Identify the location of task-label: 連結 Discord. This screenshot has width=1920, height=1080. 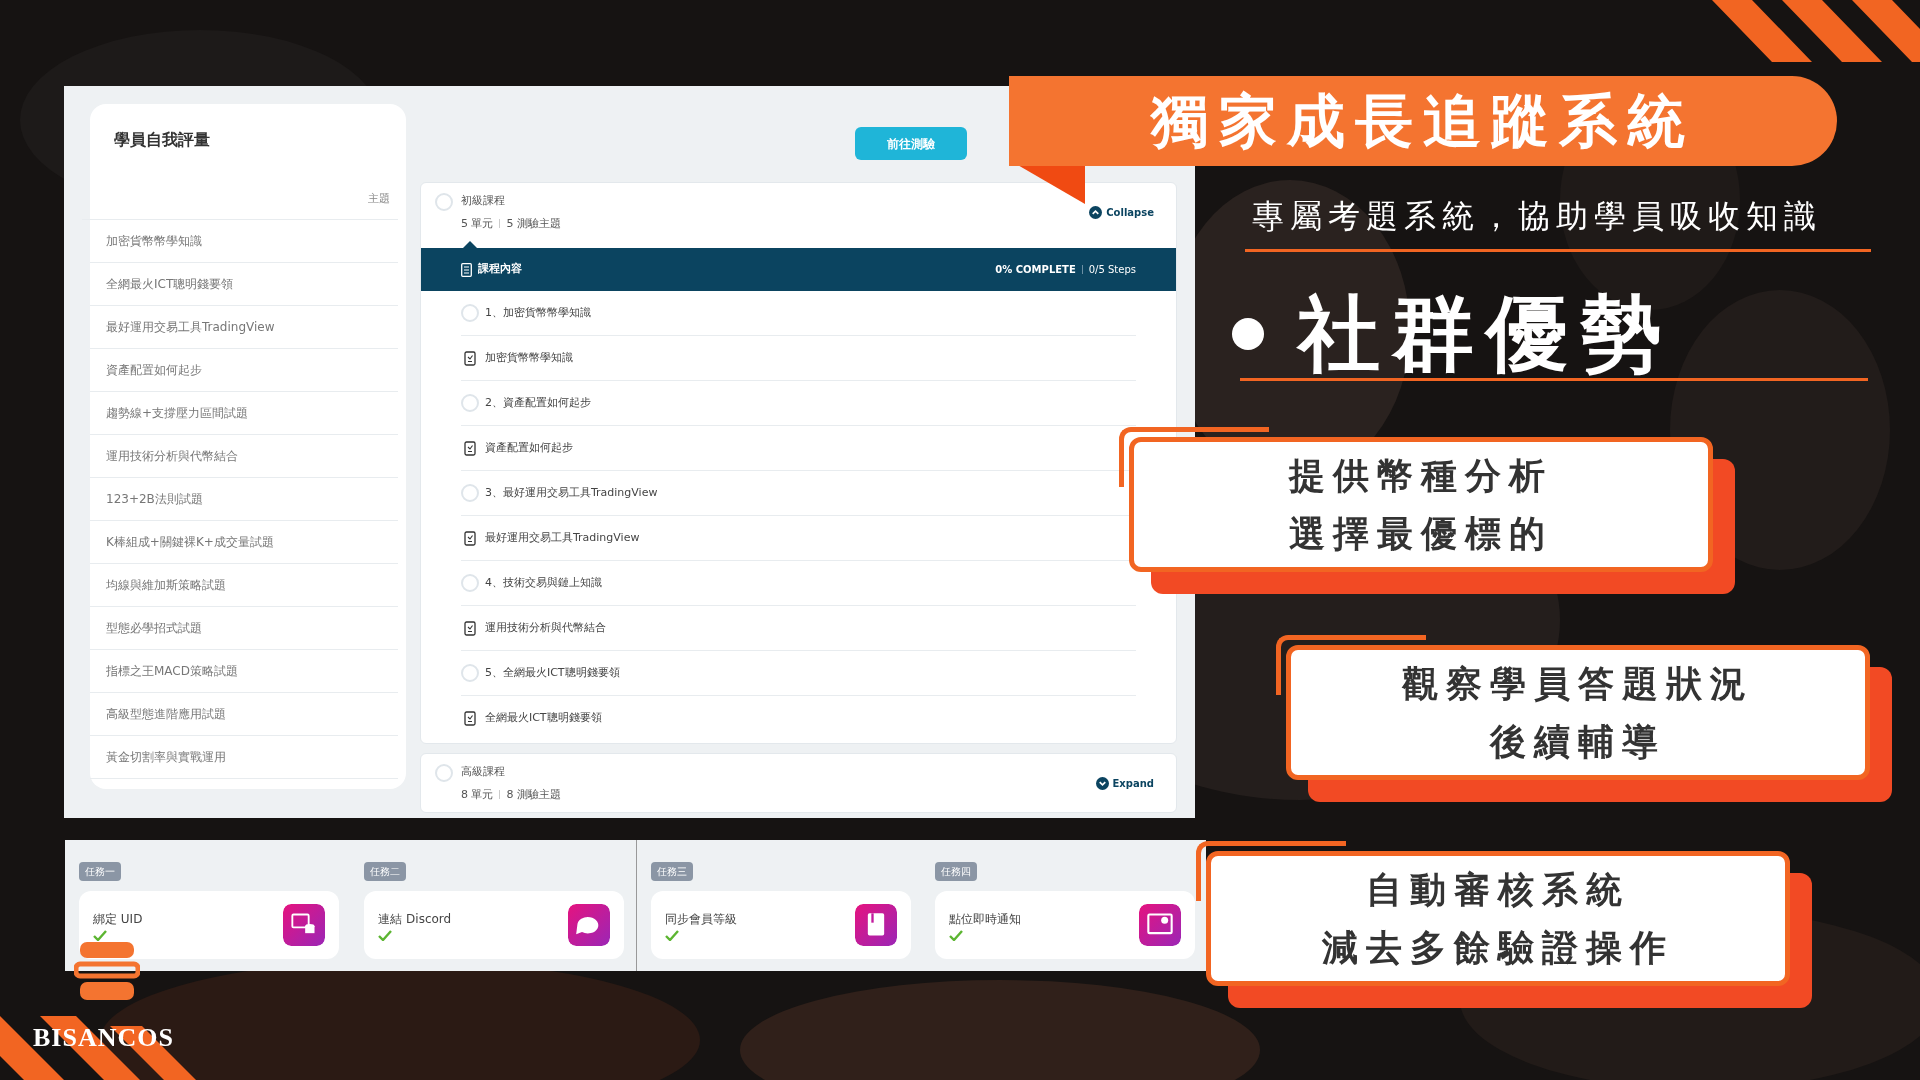
(415, 919).